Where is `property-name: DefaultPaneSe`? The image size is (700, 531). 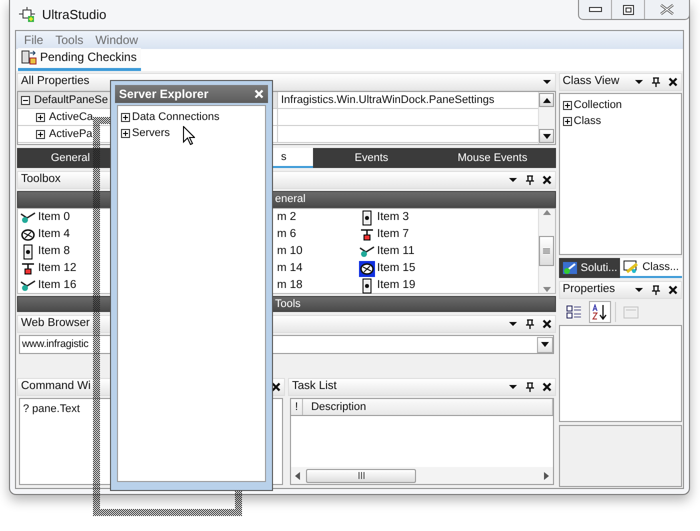
property-name: DefaultPaneSe is located at coordinates (71, 100).